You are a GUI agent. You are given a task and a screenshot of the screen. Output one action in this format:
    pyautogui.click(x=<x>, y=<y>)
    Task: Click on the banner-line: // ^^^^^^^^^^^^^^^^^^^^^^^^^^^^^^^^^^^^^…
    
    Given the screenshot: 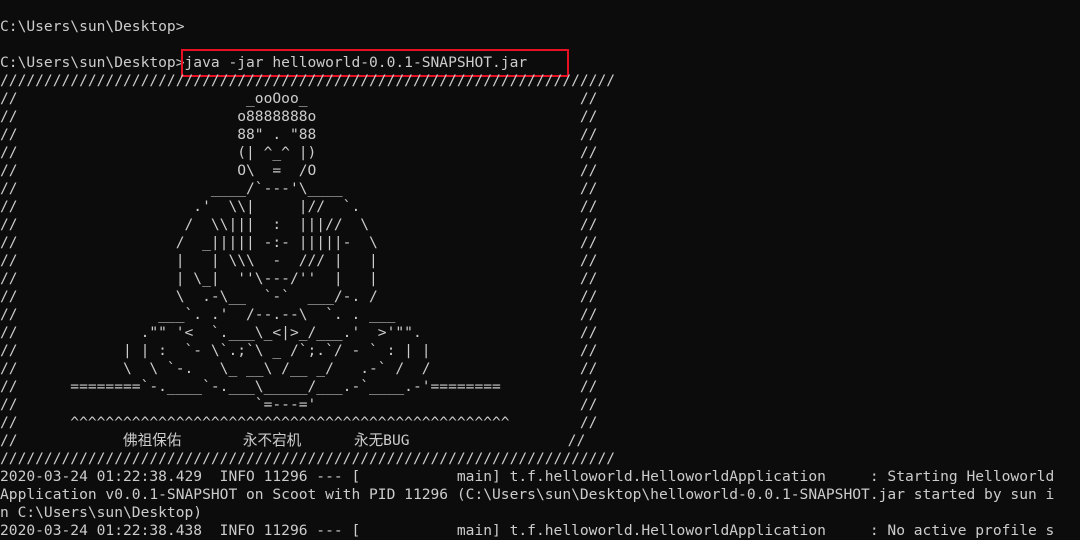 What is the action you would take?
    pyautogui.click(x=299, y=422)
    